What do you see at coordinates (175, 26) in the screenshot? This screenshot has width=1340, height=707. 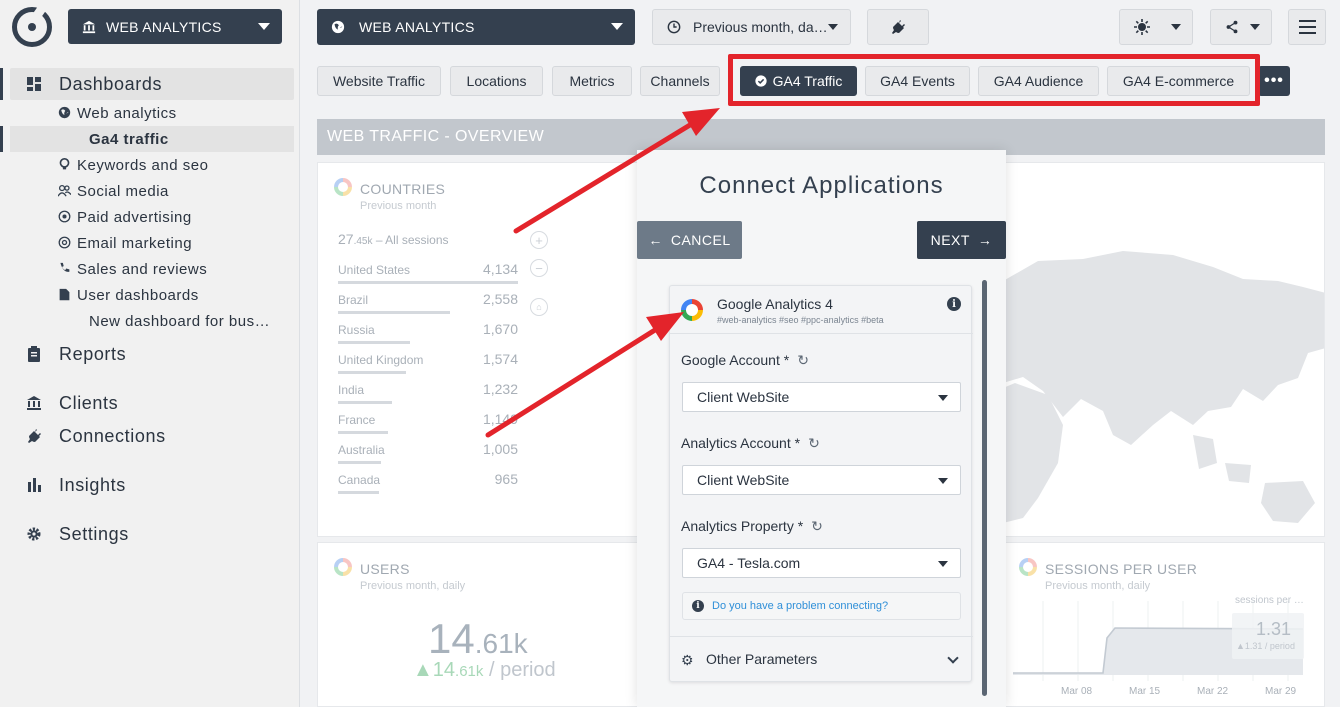 I see `workspace-select: WEB ANALYTICS` at bounding box center [175, 26].